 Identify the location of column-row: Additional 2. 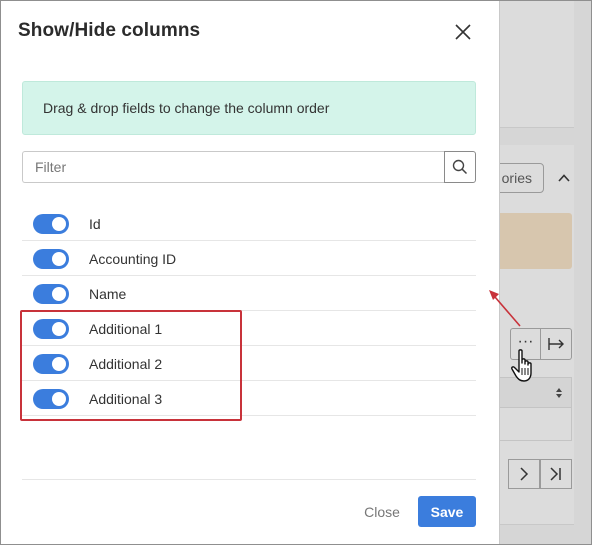
(249, 363).